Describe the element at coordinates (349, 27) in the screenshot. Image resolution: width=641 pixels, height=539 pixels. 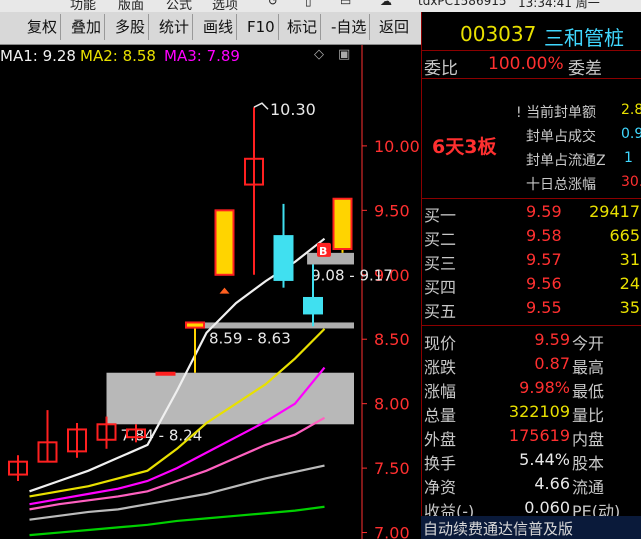
I see `watchlist-button: -自选` at that location.